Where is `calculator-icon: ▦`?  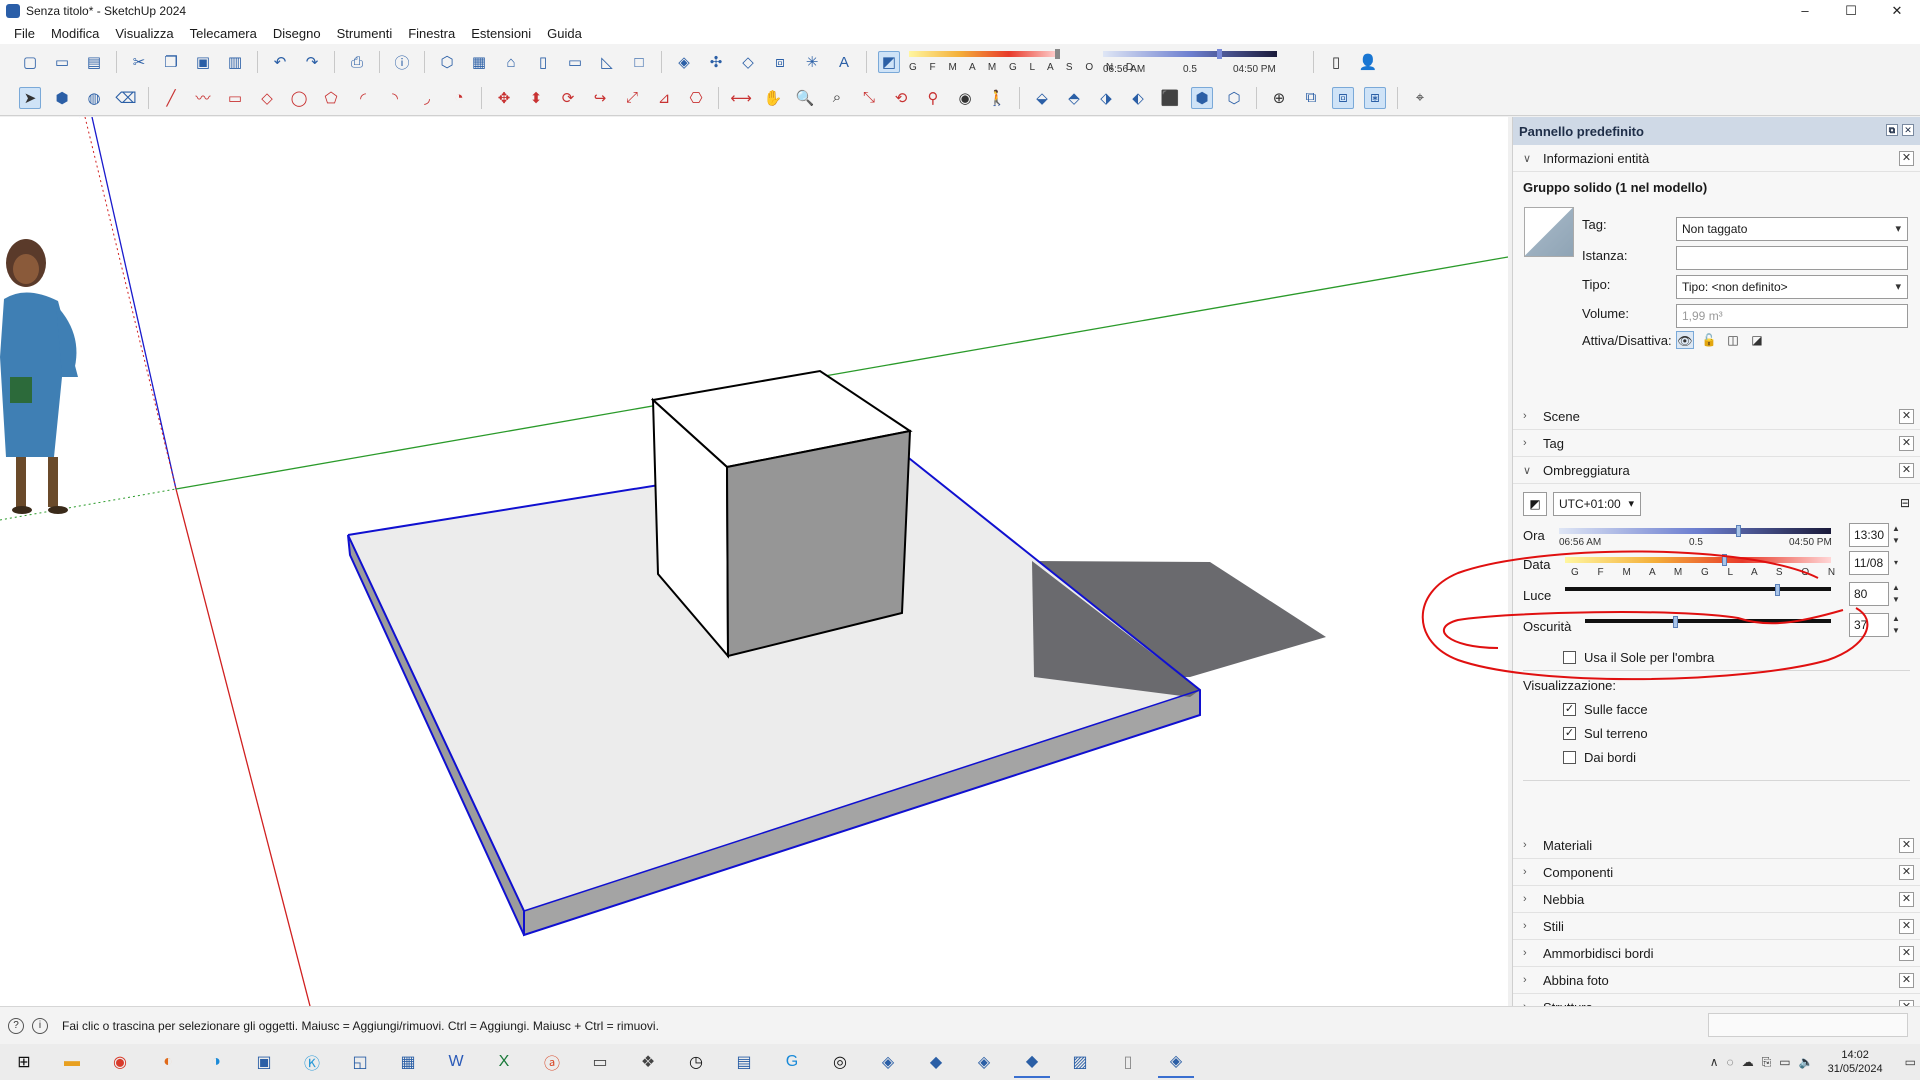
calculator-icon: ▦ is located at coordinates (408, 1062).